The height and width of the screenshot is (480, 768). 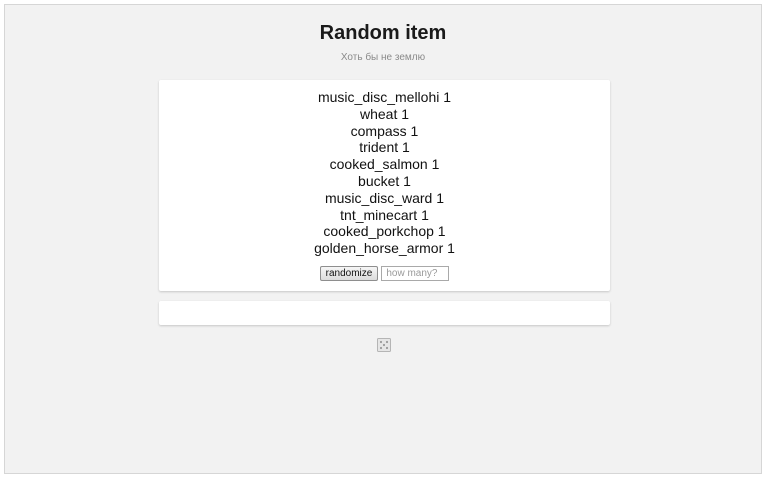 What do you see at coordinates (384, 130) in the screenshot?
I see `list-item: compass 1` at bounding box center [384, 130].